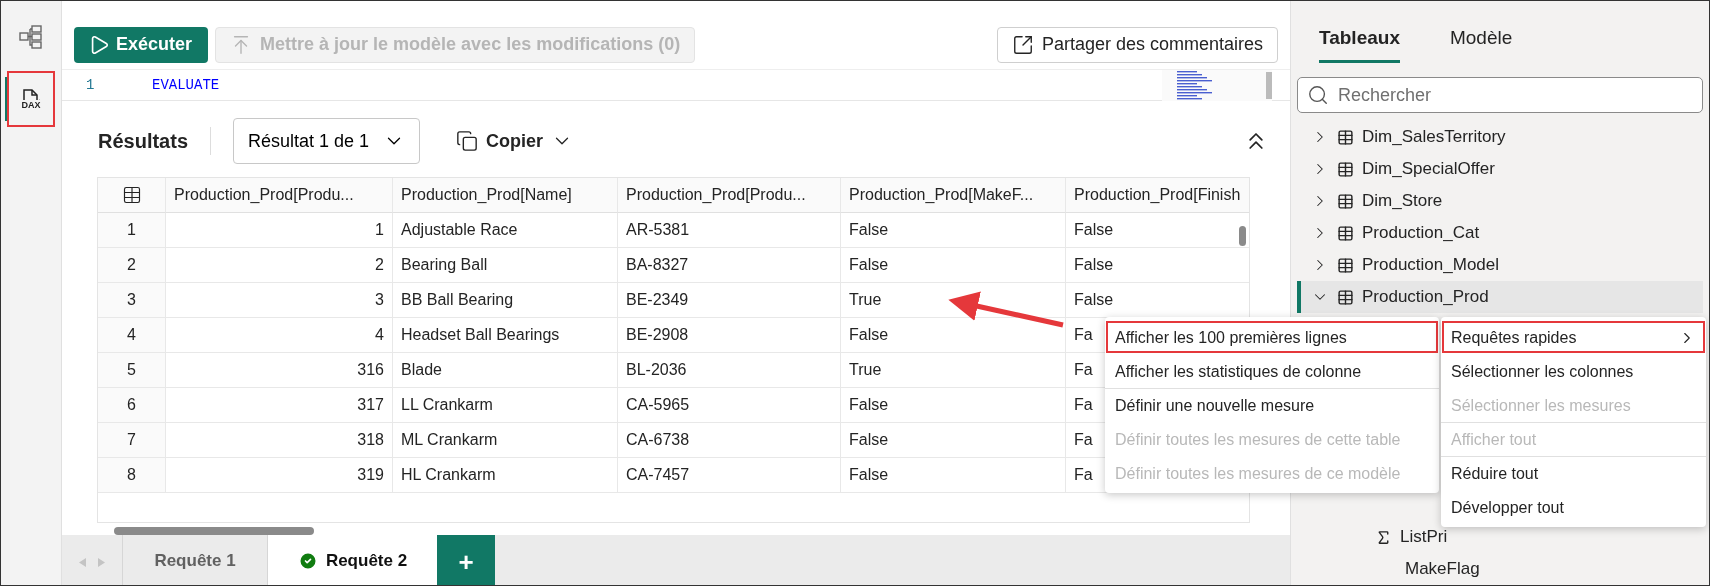  Describe the element at coordinates (505, 195) in the screenshot. I see `column-header: Production_Prod[Name]` at that location.